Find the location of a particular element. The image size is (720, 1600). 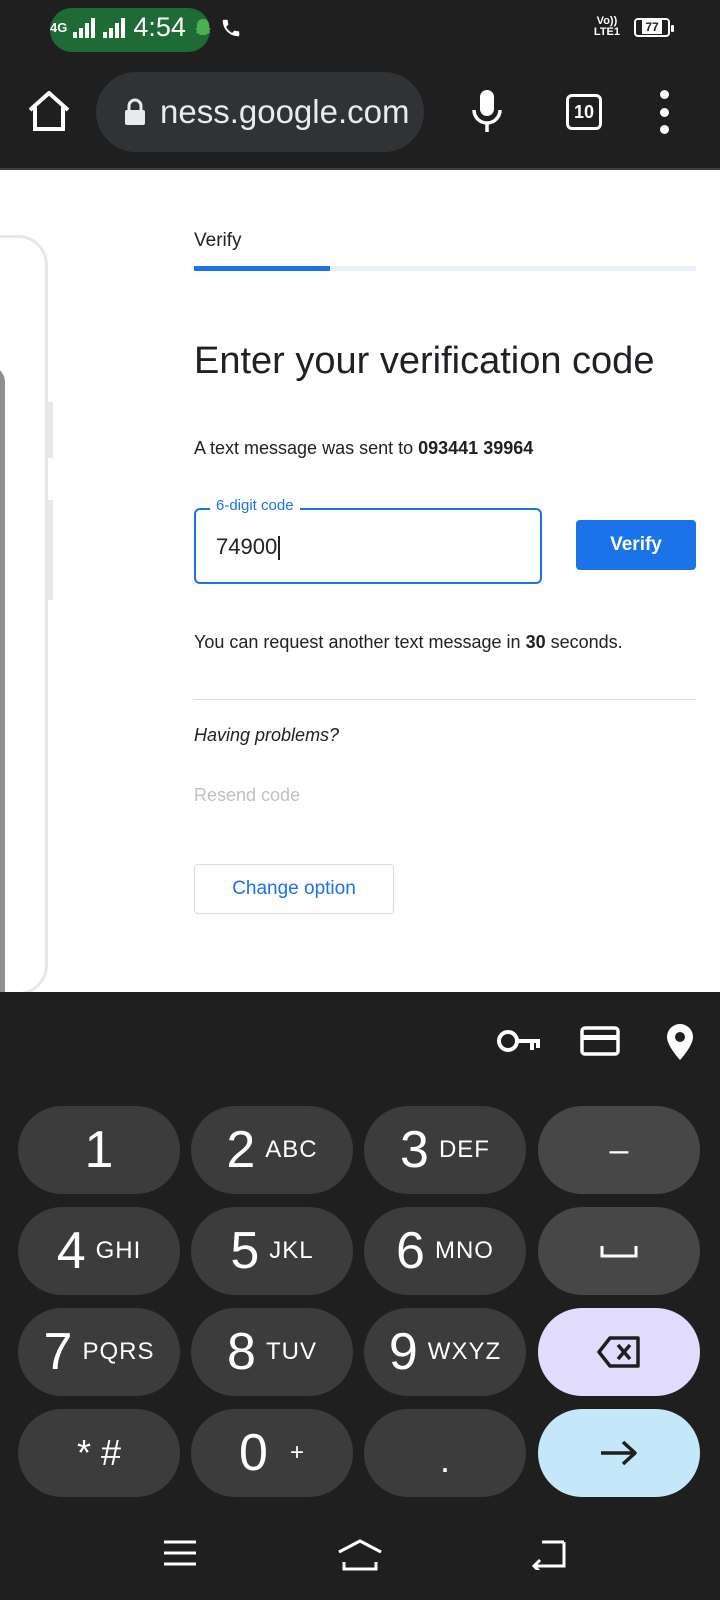

arrow-right-icon is located at coordinates (619, 1453).